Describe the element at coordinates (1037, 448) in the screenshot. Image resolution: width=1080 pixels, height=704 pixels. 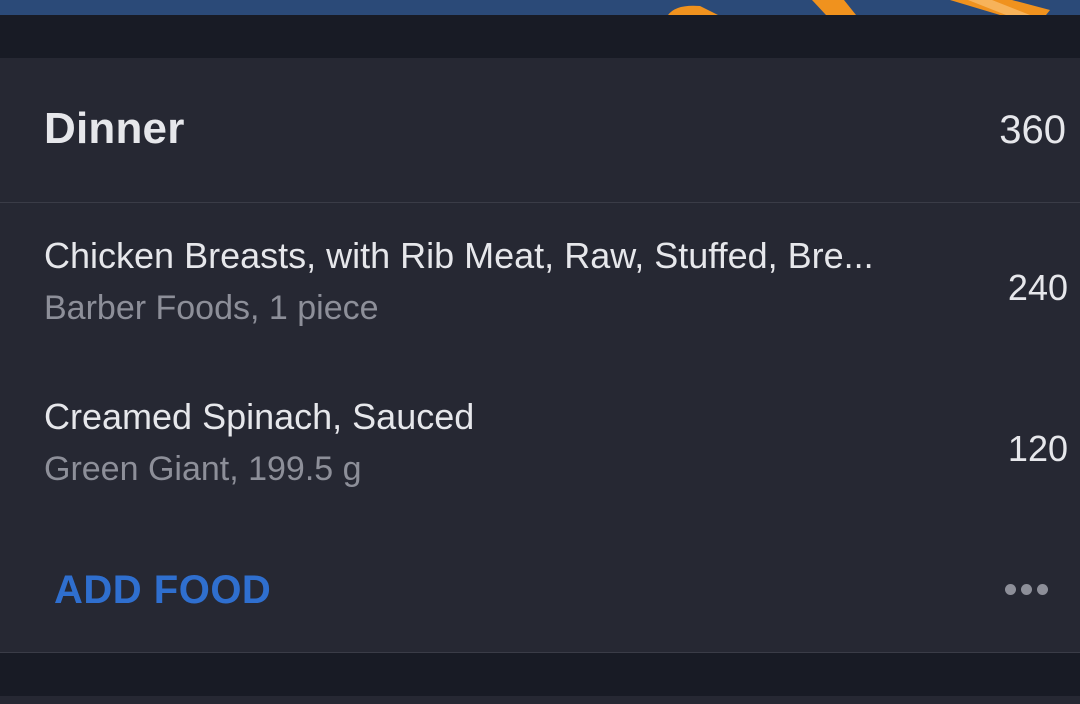
I see `food-calories: 120` at that location.